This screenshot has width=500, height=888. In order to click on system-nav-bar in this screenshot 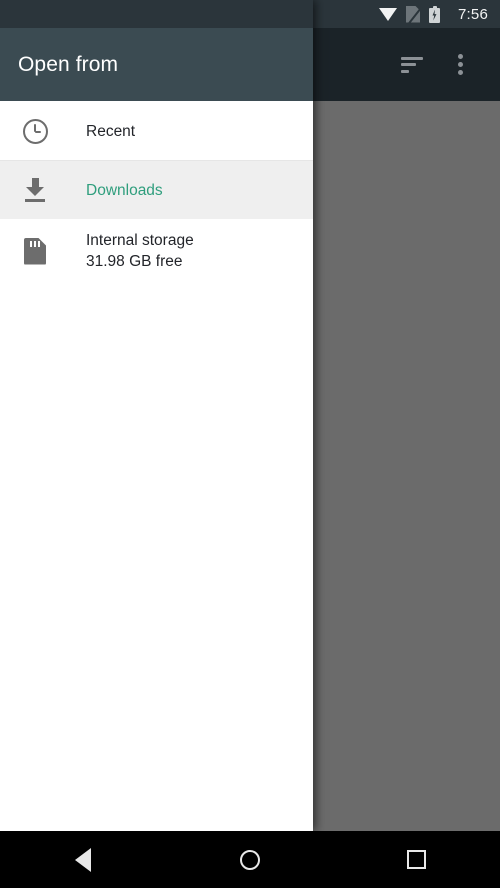, I will do `click(250, 859)`.